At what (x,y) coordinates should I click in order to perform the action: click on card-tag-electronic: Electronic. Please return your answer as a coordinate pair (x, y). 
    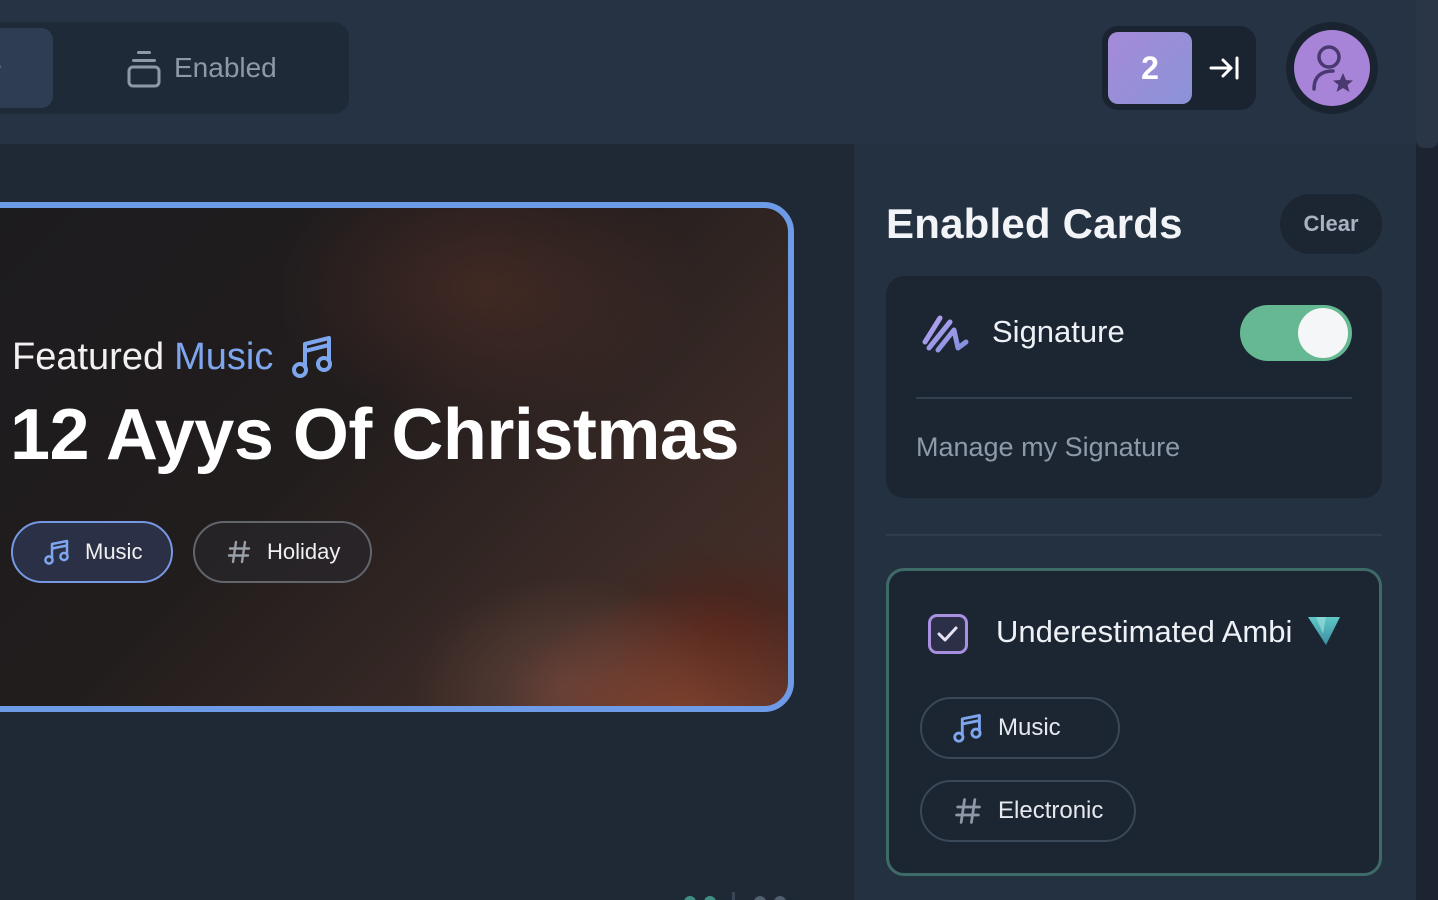
    Looking at the image, I should click on (1028, 811).